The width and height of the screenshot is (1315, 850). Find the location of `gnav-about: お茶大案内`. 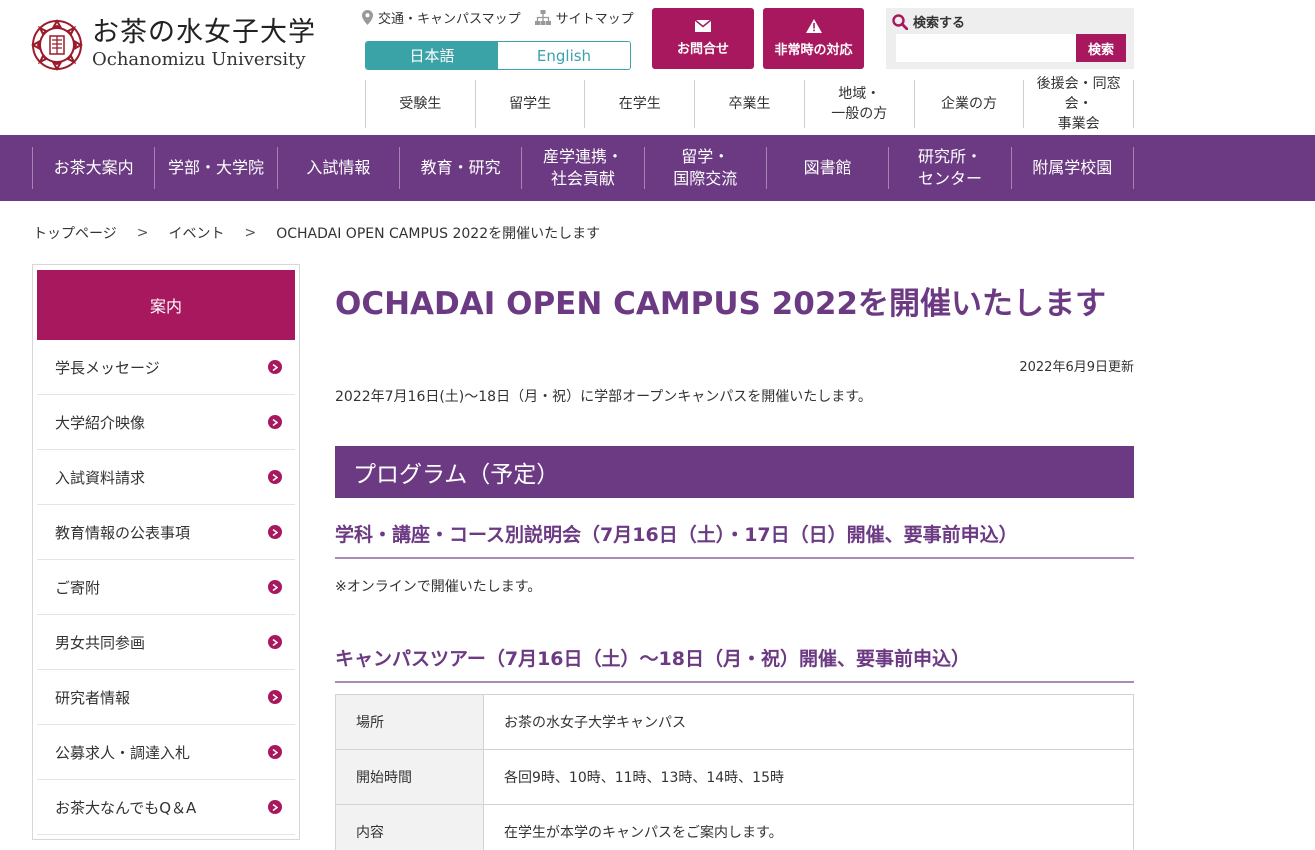

gnav-about: お茶大案内 is located at coordinates (94, 168).